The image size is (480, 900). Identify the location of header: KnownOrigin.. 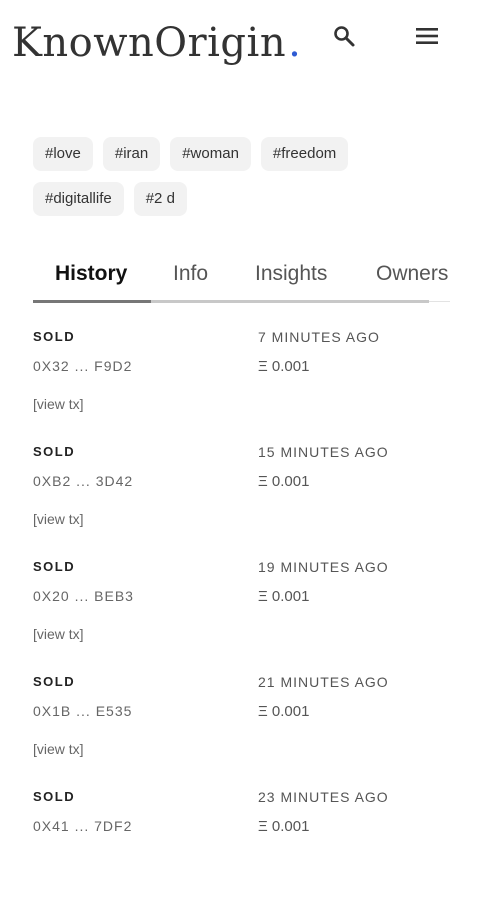
(240, 45).